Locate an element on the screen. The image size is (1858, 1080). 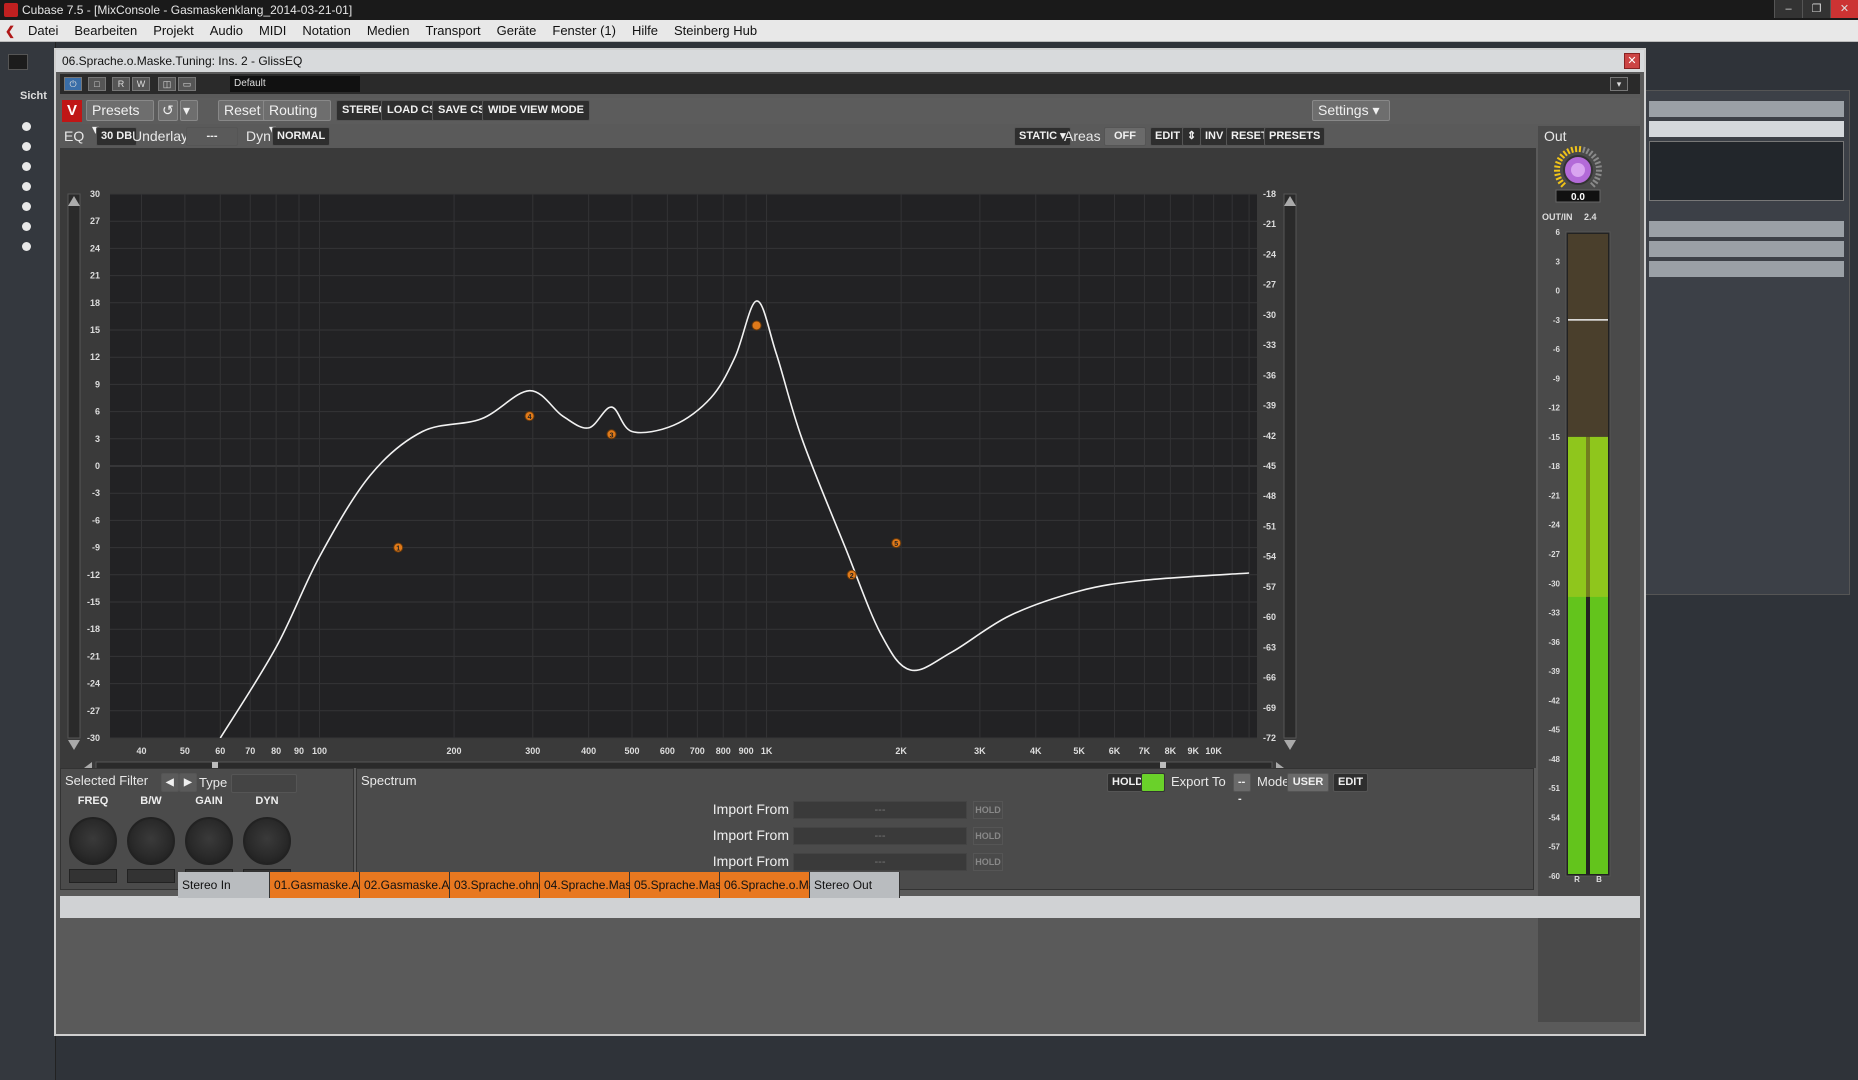
cubase-menu-icon: ❮ is located at coordinates (10, 31).